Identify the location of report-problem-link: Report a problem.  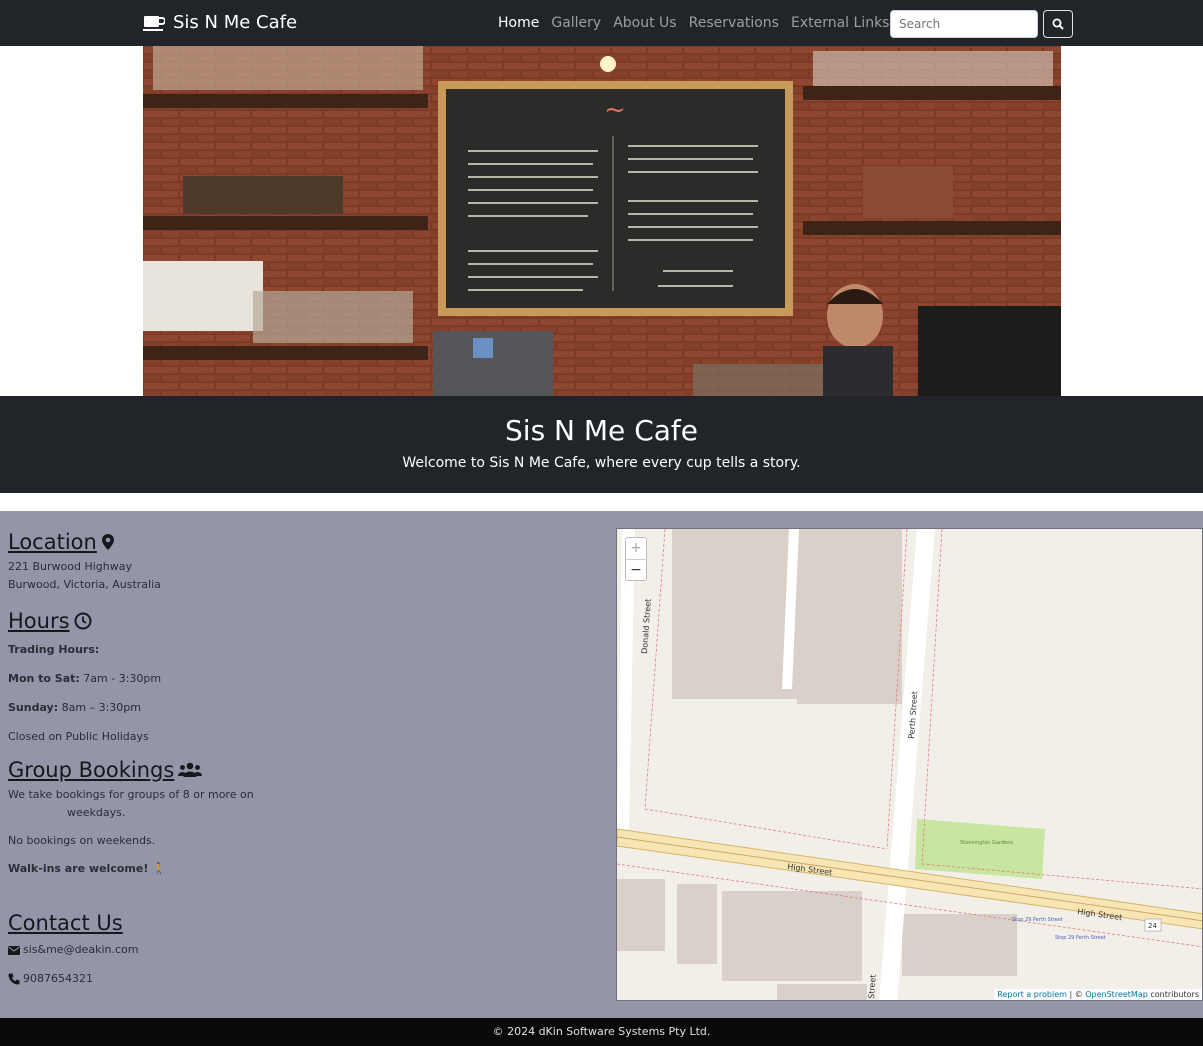
(1032, 994).